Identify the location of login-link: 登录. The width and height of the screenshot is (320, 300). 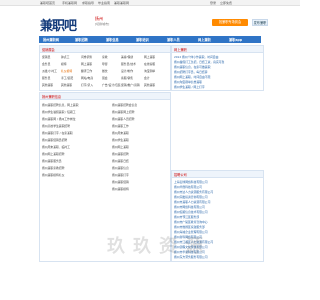
(213, 3).